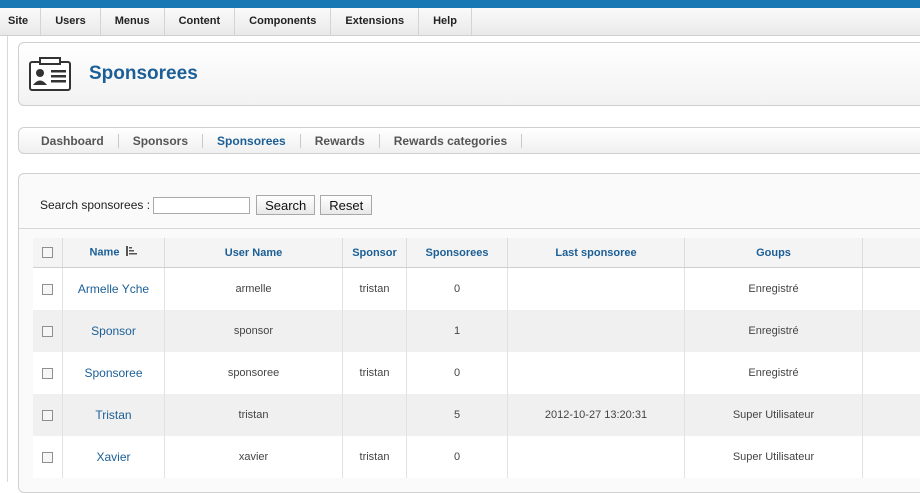 The height and width of the screenshot is (493, 920). I want to click on search-button: Search, so click(285, 205).